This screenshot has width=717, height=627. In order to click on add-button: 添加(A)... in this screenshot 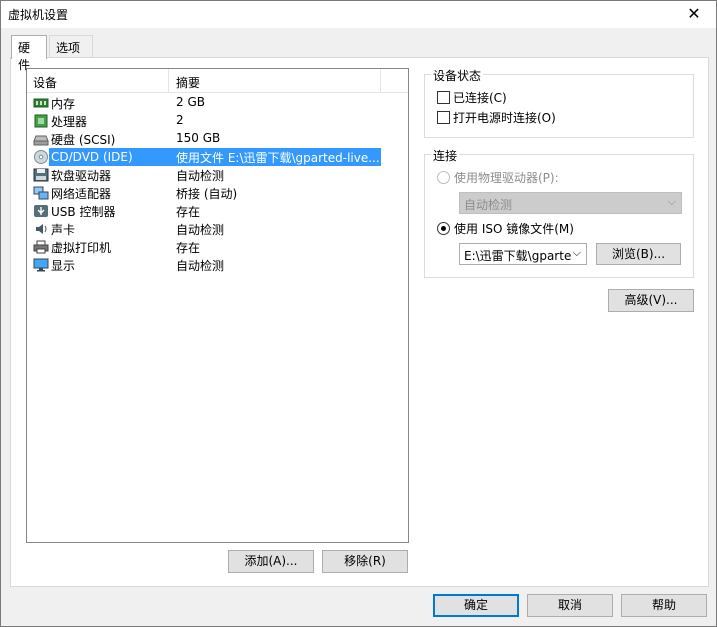, I will do `click(271, 561)`.